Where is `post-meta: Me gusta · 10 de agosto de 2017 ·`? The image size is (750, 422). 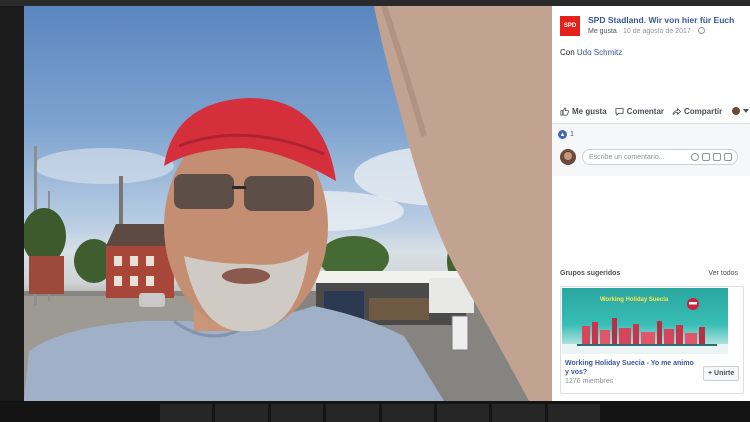
post-meta: Me gusta · 10 de agosto de 2017 · is located at coordinates (647, 31).